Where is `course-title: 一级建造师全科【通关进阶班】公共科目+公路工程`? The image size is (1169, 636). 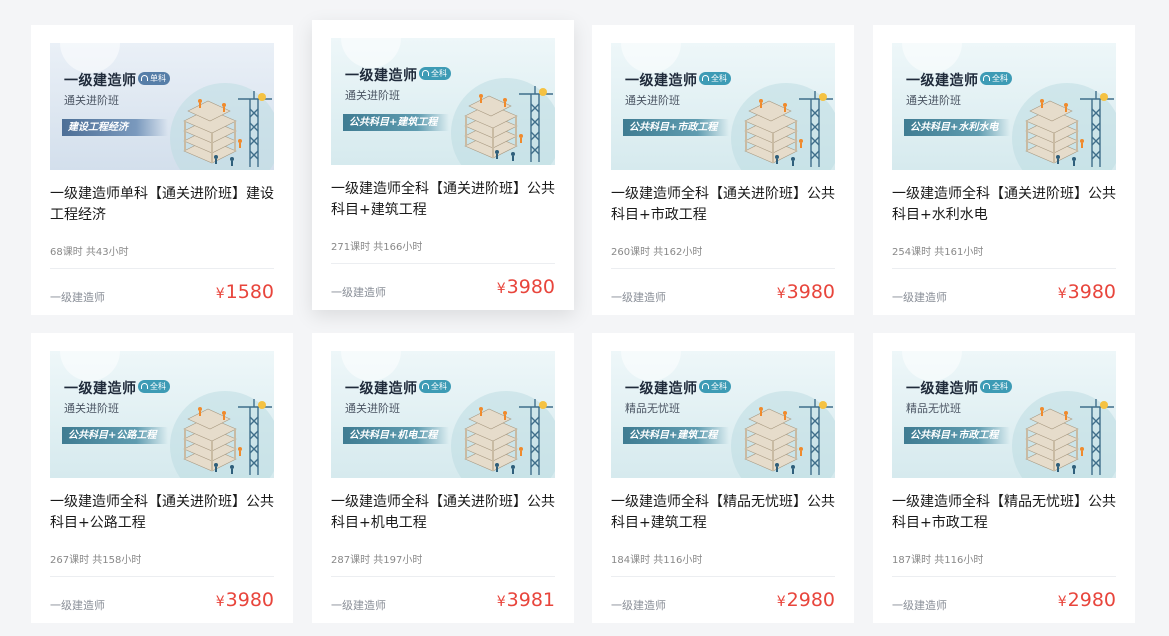
course-title: 一级建造师全科【通关进阶班】公共科目+公路工程 is located at coordinates (163, 513).